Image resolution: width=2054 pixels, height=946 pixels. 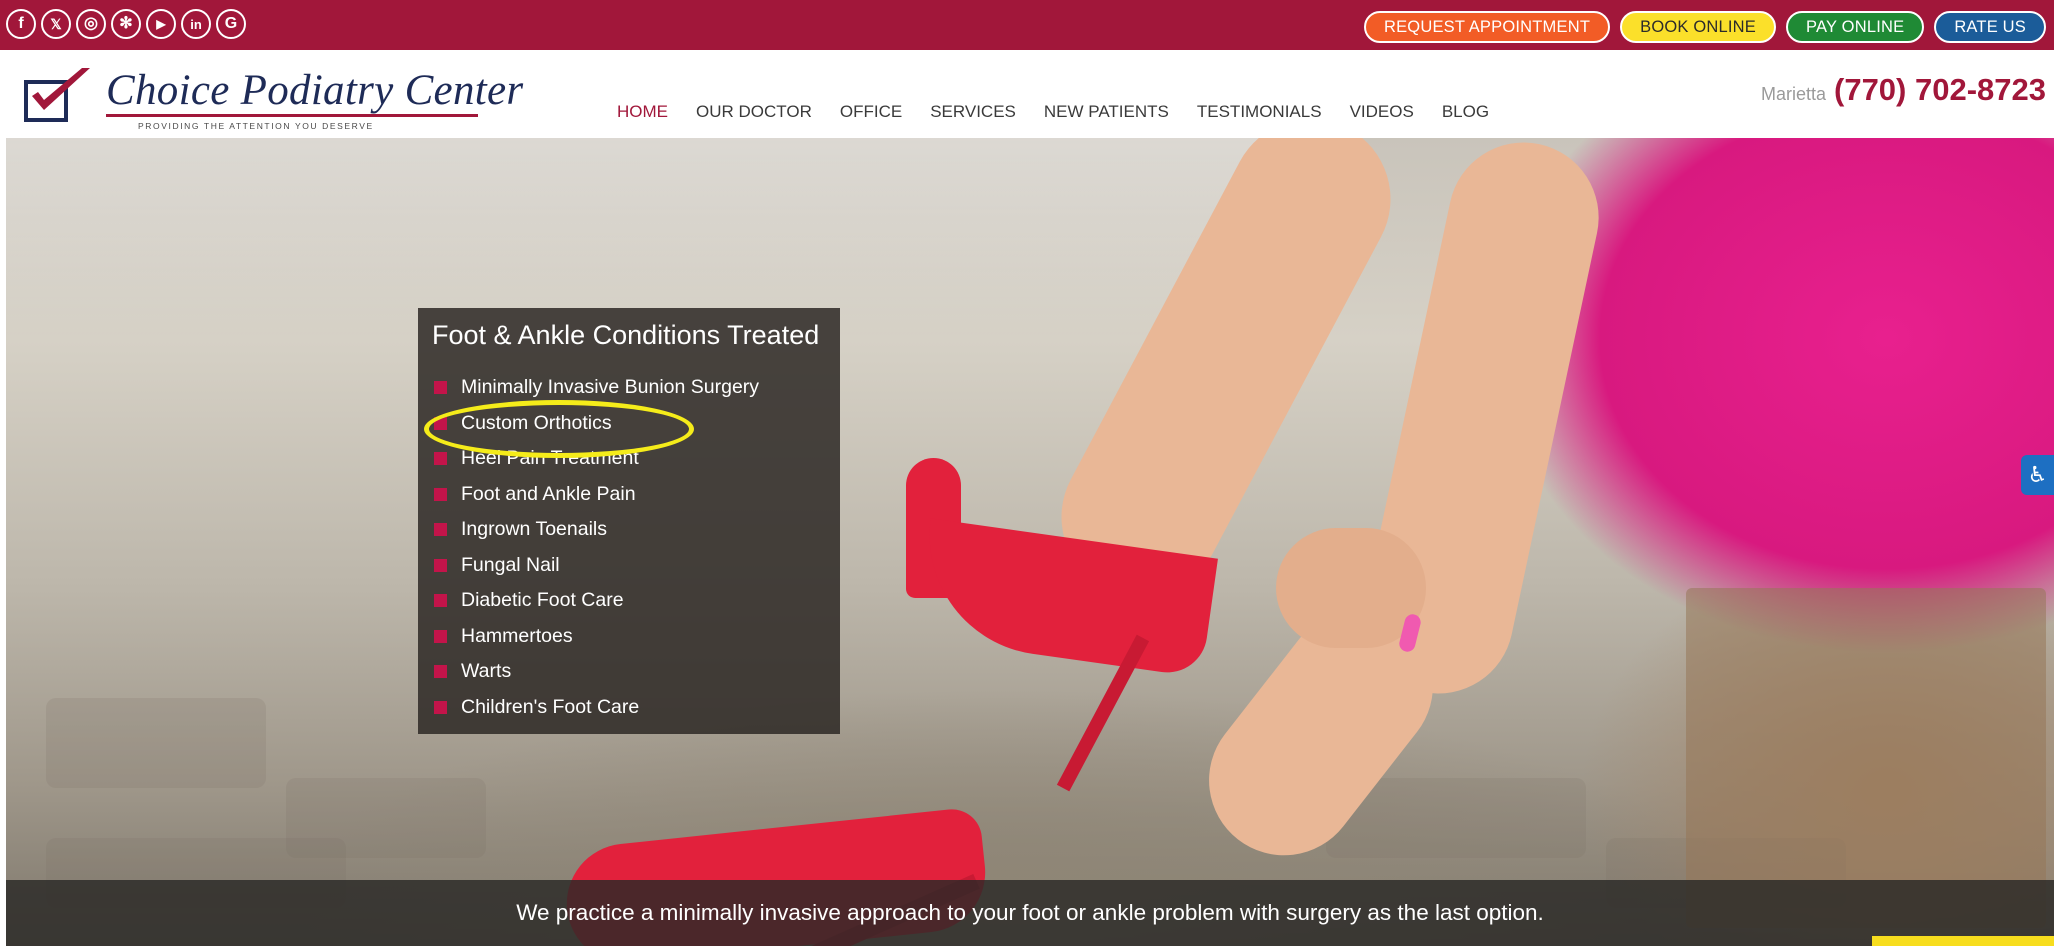 What do you see at coordinates (56, 24) in the screenshot?
I see `x-twitter-icon: 𝕏` at bounding box center [56, 24].